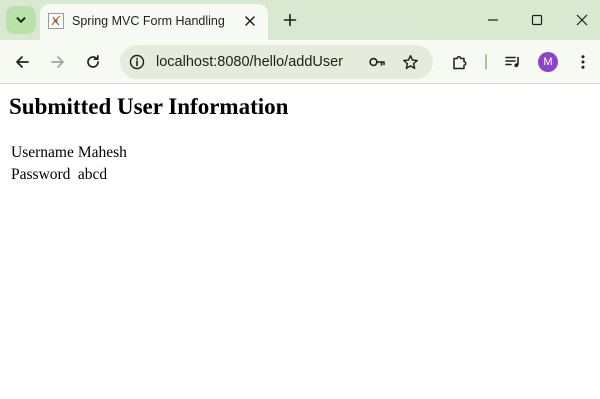 The height and width of the screenshot is (399, 600). I want to click on bookmark-button, so click(410, 62).